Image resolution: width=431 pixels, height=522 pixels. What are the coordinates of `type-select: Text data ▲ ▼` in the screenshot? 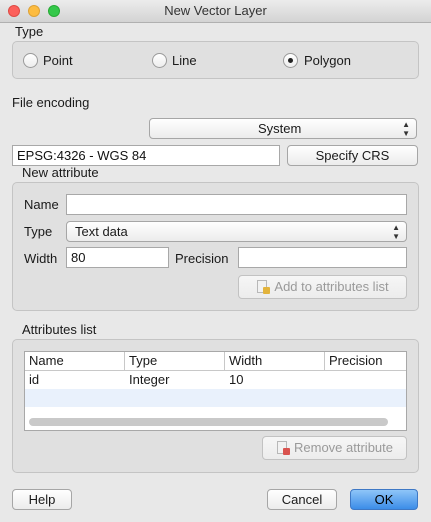 It's located at (236, 231).